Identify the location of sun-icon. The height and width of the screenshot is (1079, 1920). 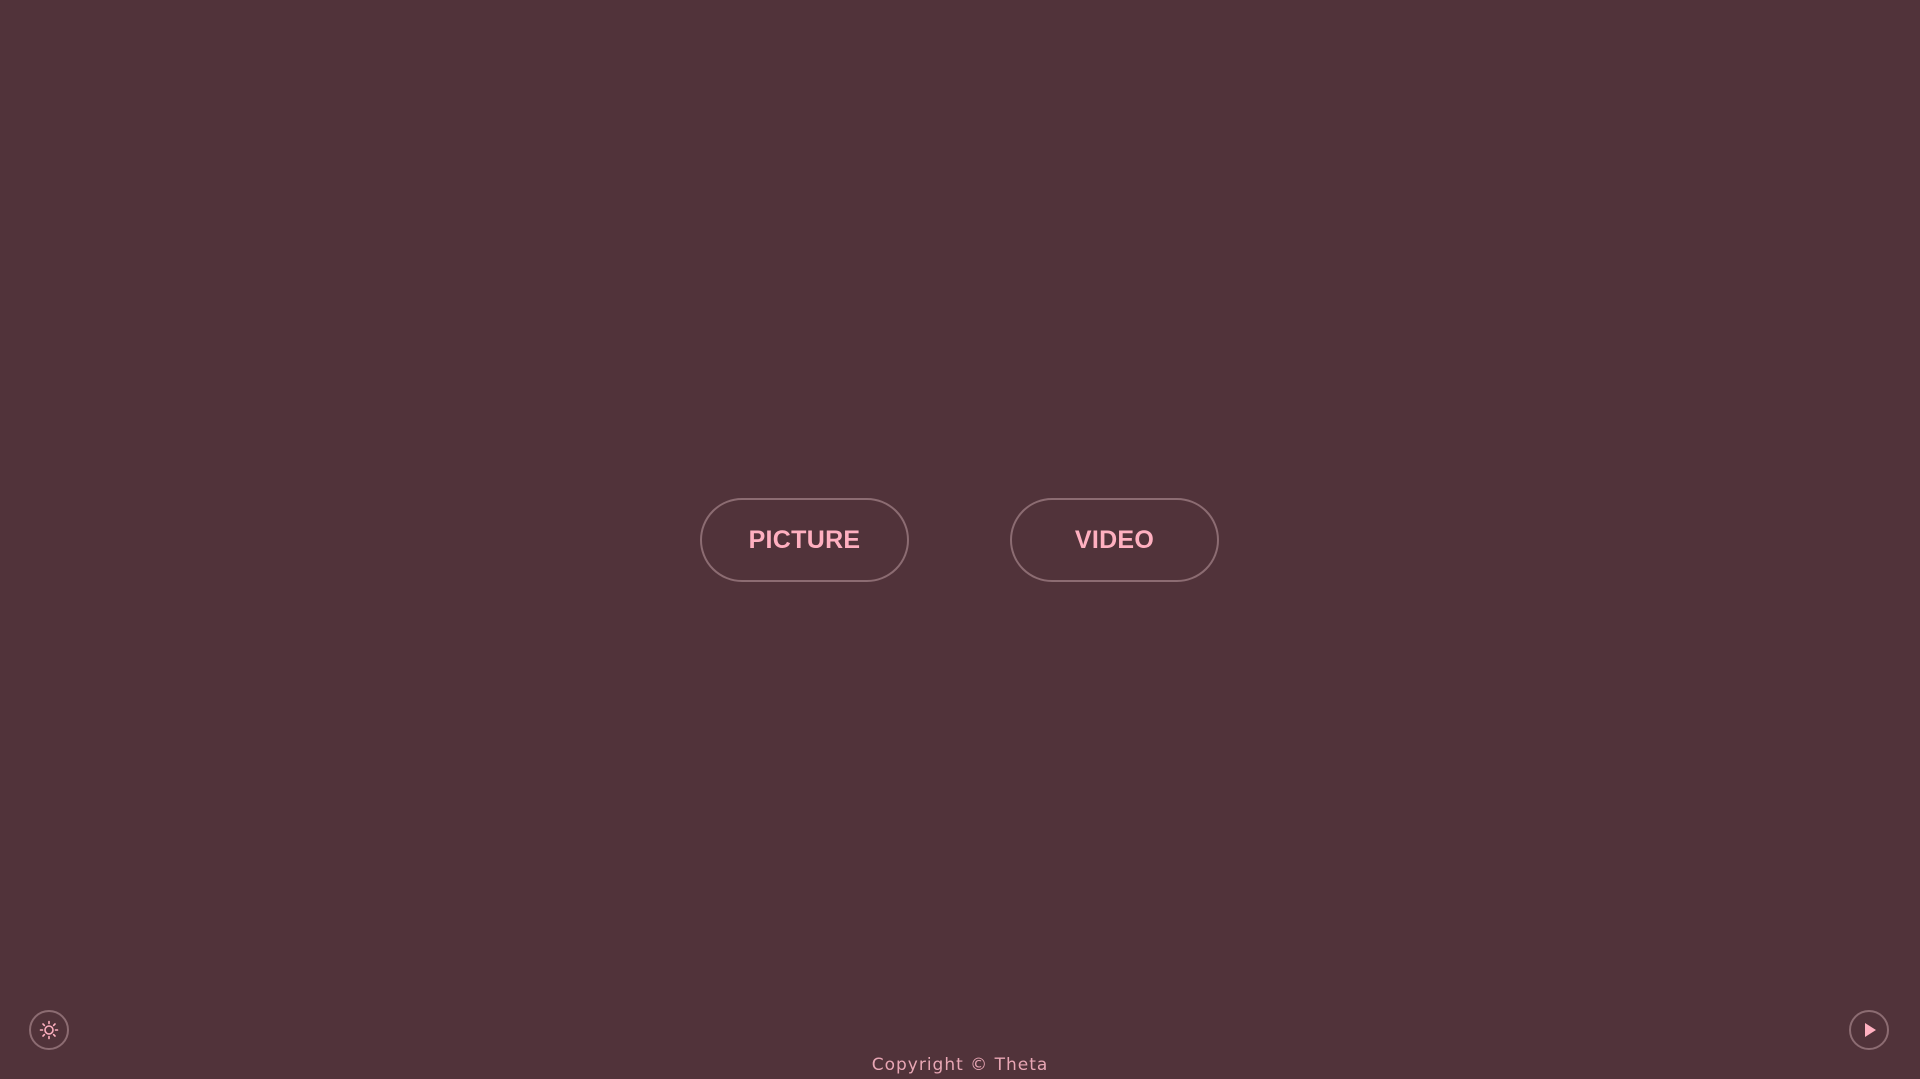
(49, 1030).